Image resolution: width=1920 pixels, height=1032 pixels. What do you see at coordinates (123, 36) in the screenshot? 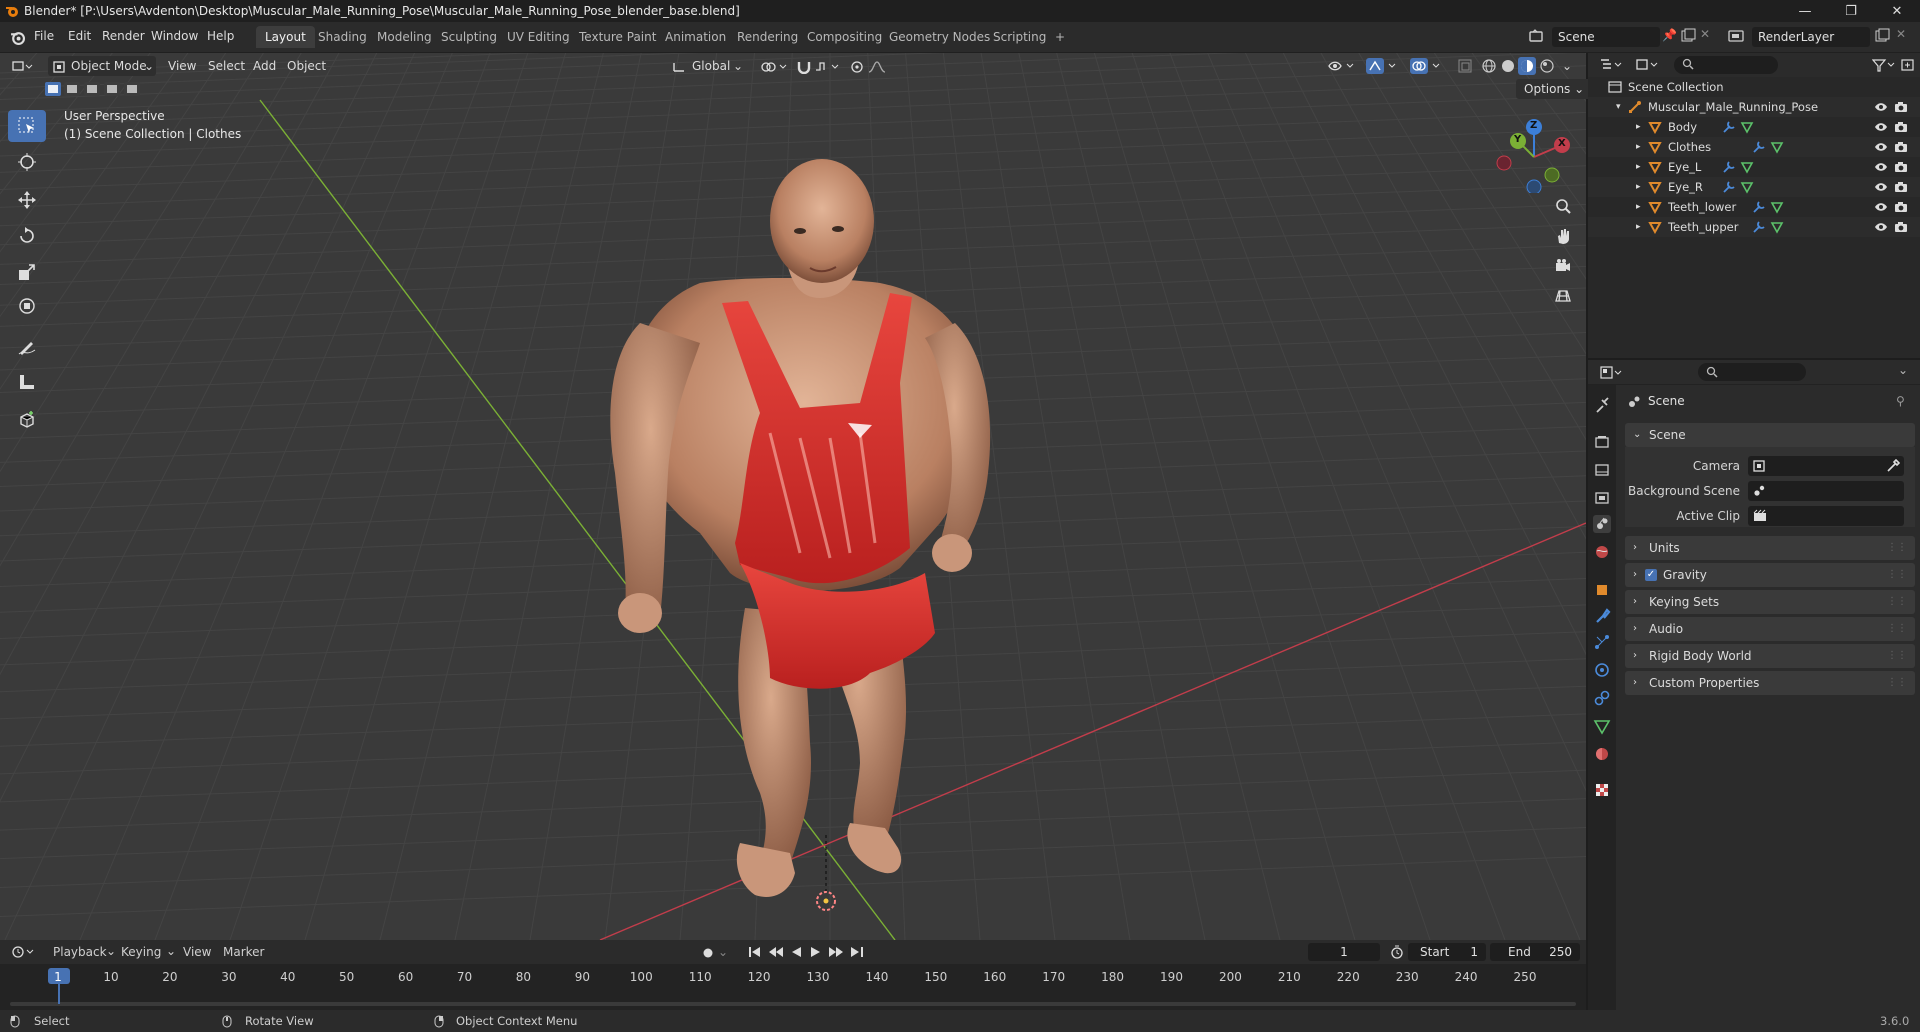
I see `menu-render: Render` at bounding box center [123, 36].